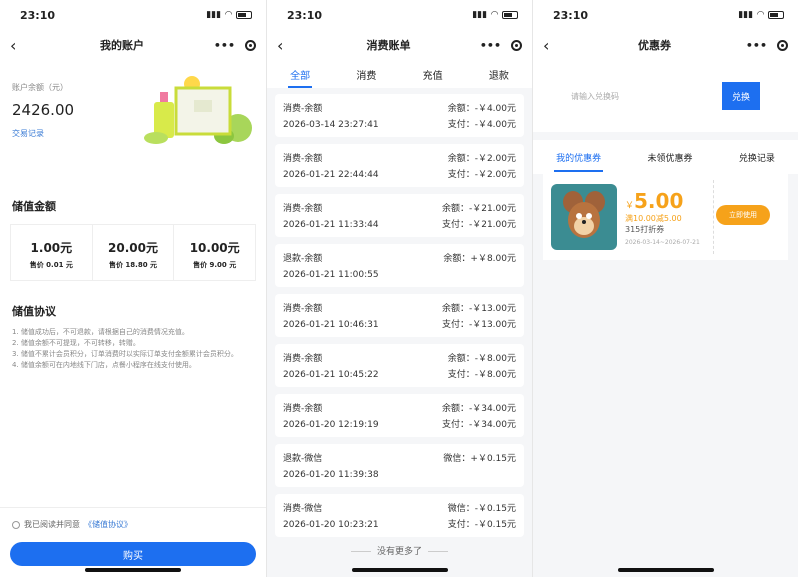 The image size is (800, 577). I want to click on stored-value-option: 20.00元 售价 18.80 元, so click(134, 252).